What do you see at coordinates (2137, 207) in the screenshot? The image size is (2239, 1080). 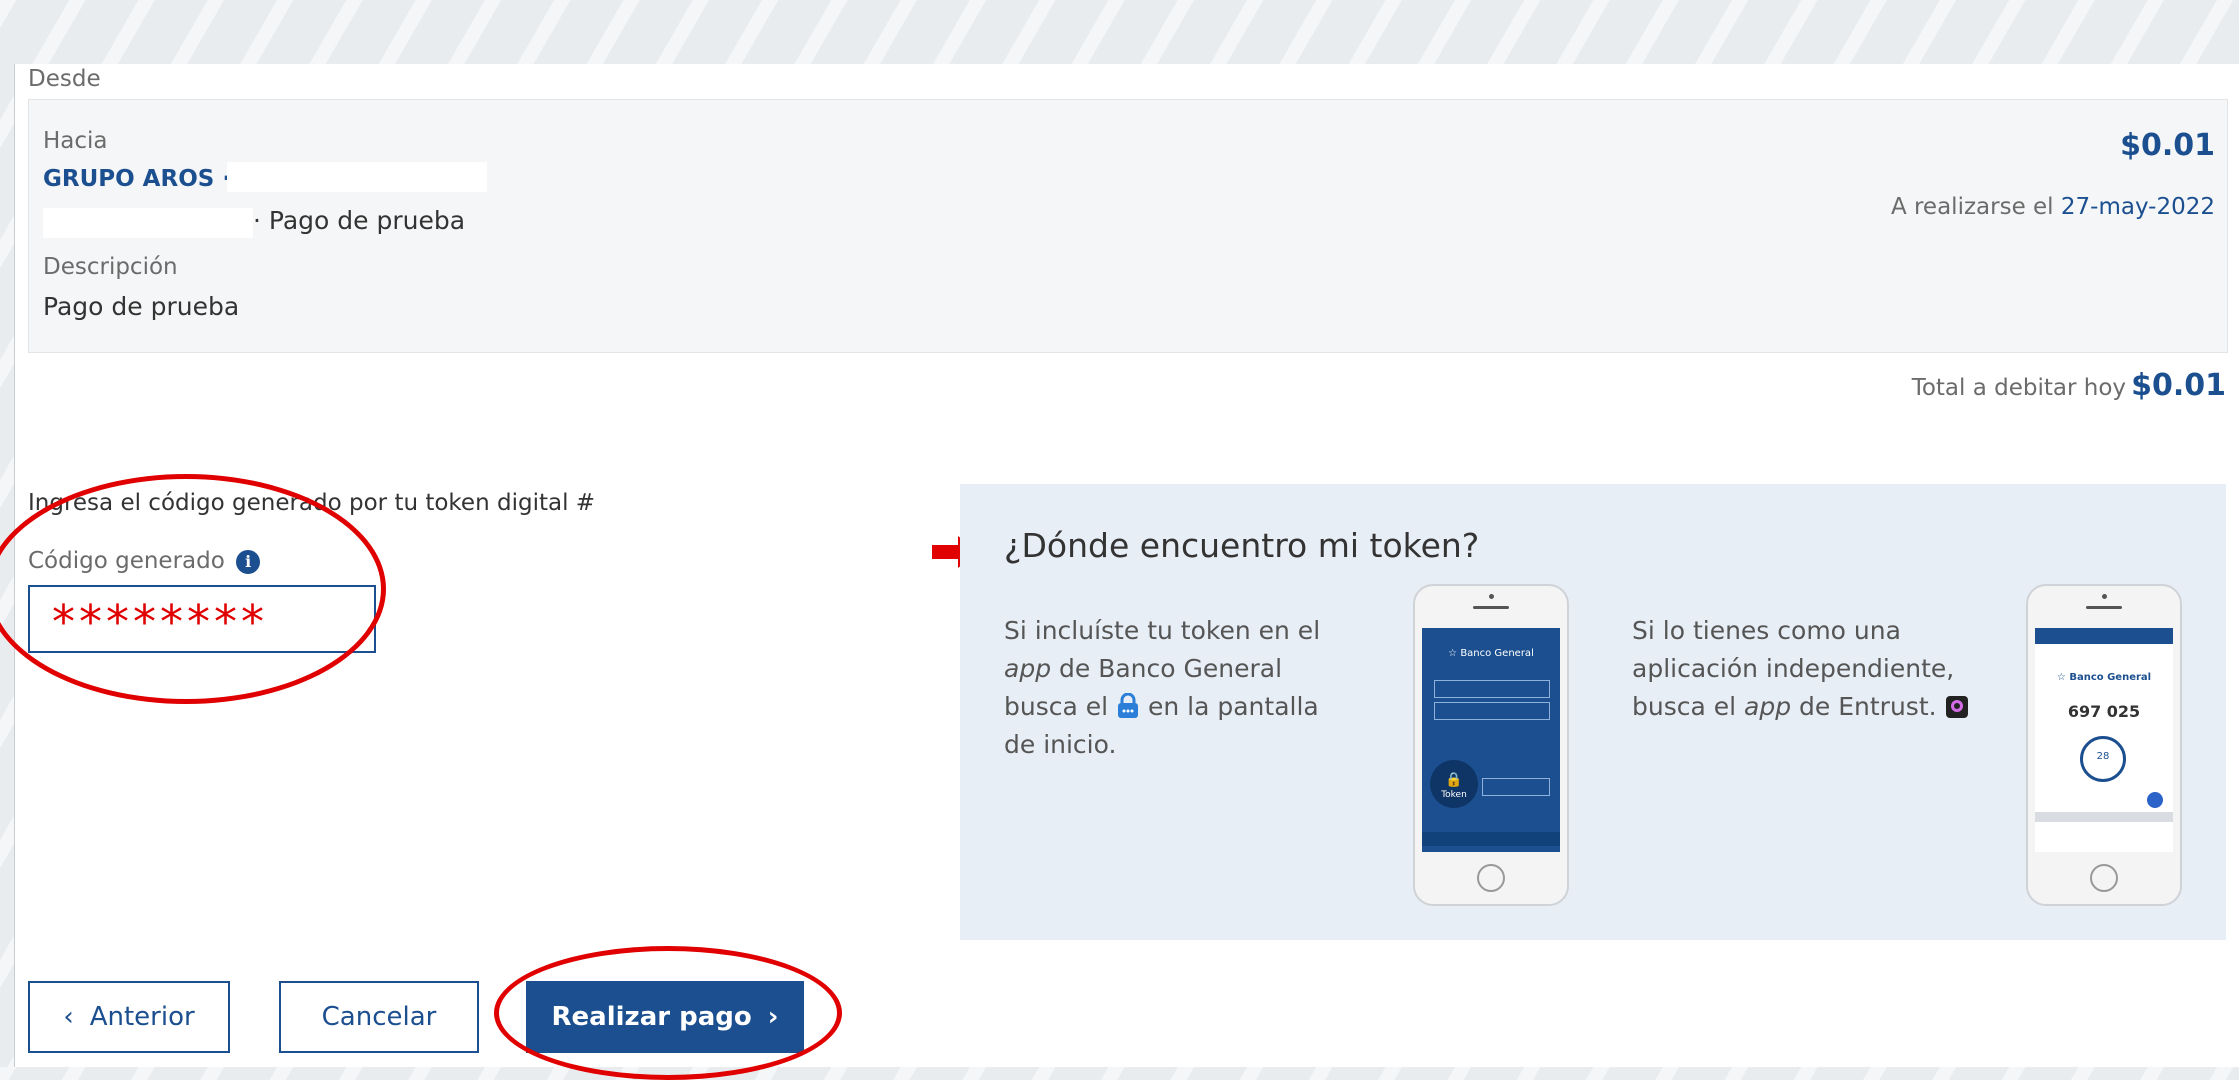 I see `schedule-date: 27-may-2022` at bounding box center [2137, 207].